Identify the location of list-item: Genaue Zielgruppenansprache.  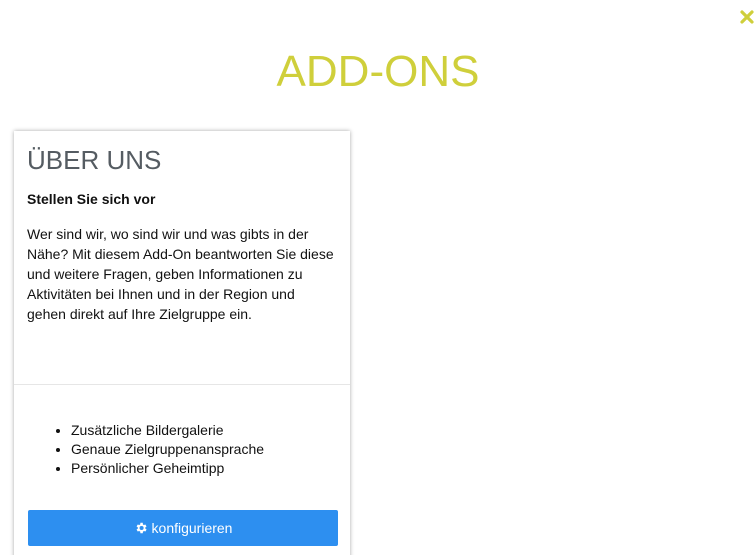
(210, 449).